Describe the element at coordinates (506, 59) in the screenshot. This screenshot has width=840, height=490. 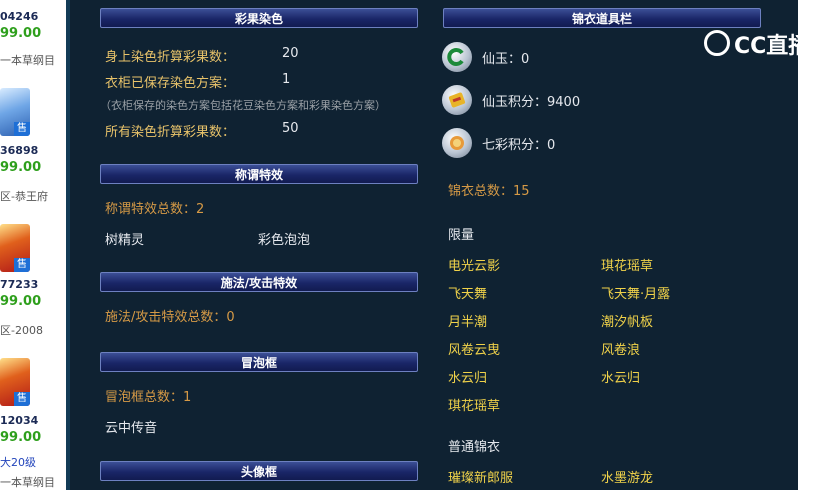
I see `jade-balance: 仙玉：0` at that location.